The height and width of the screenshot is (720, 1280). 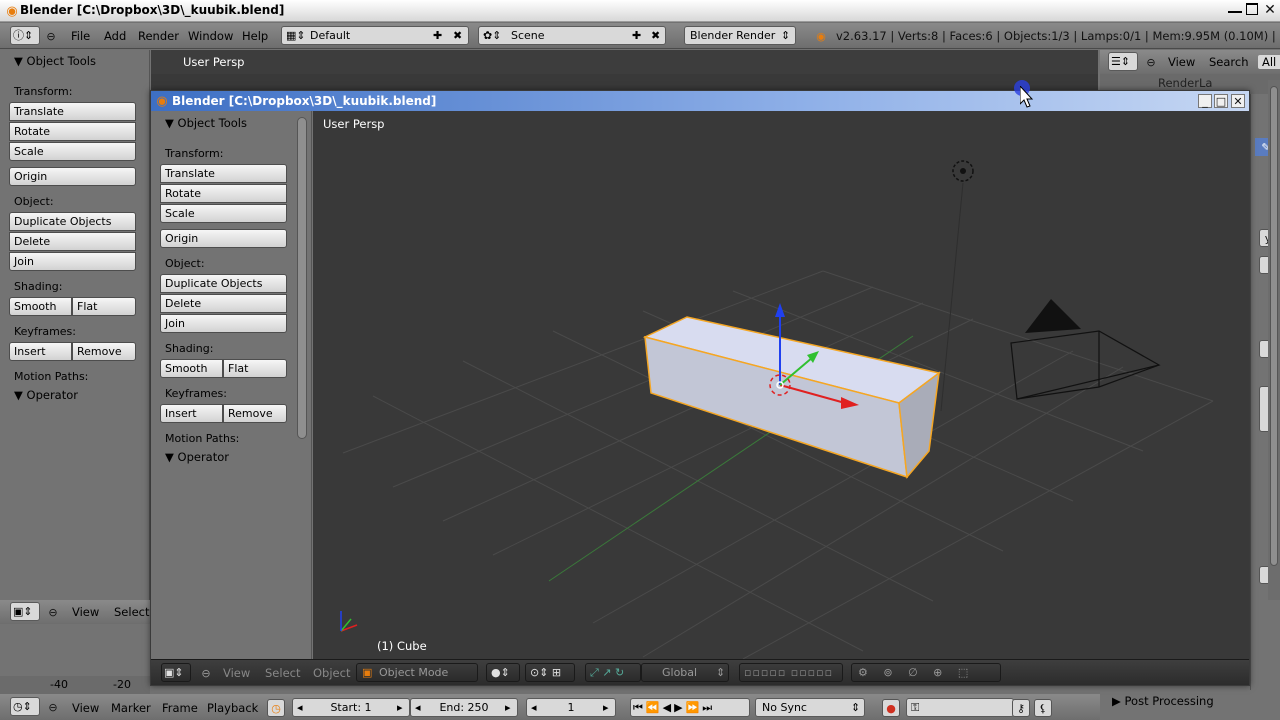 What do you see at coordinates (571, 707) in the screenshot?
I see `current-frame-field: ◂ 1 ▸` at bounding box center [571, 707].